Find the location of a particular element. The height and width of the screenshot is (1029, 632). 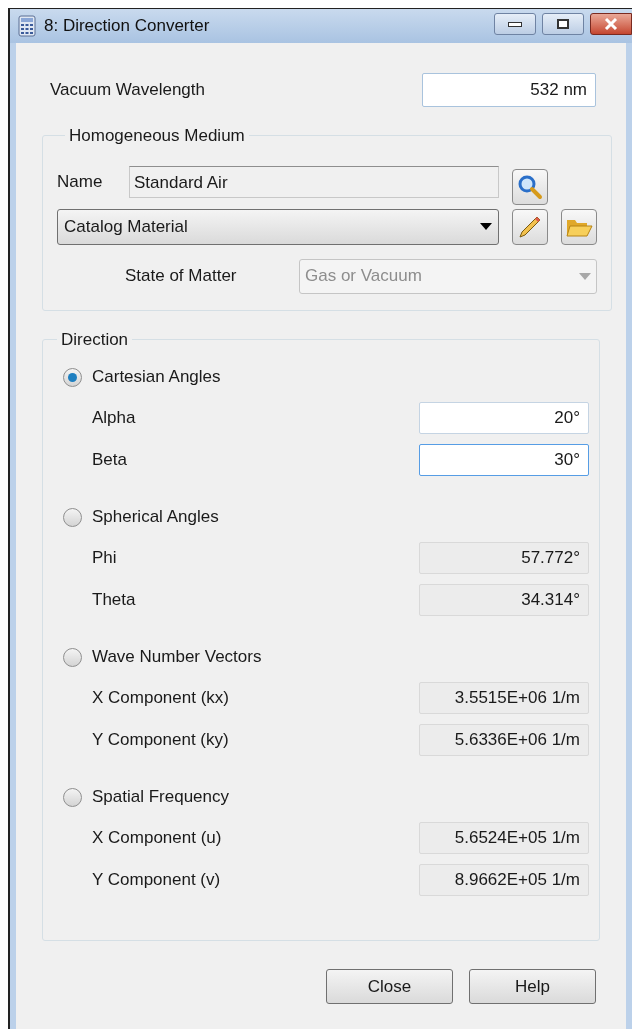

wavelength-label: Vacuum Wavelength is located at coordinates (127, 90).